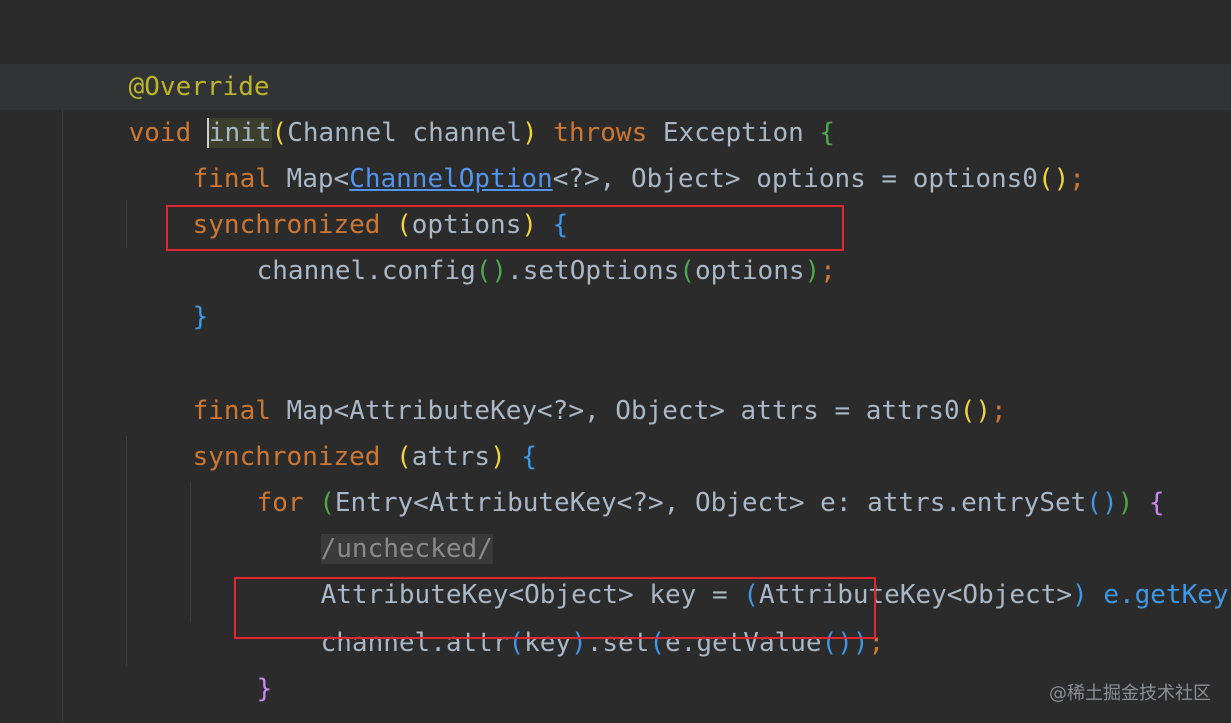 The height and width of the screenshot is (723, 1231). I want to click on code-line: synchronized (options) {, so click(349, 198).